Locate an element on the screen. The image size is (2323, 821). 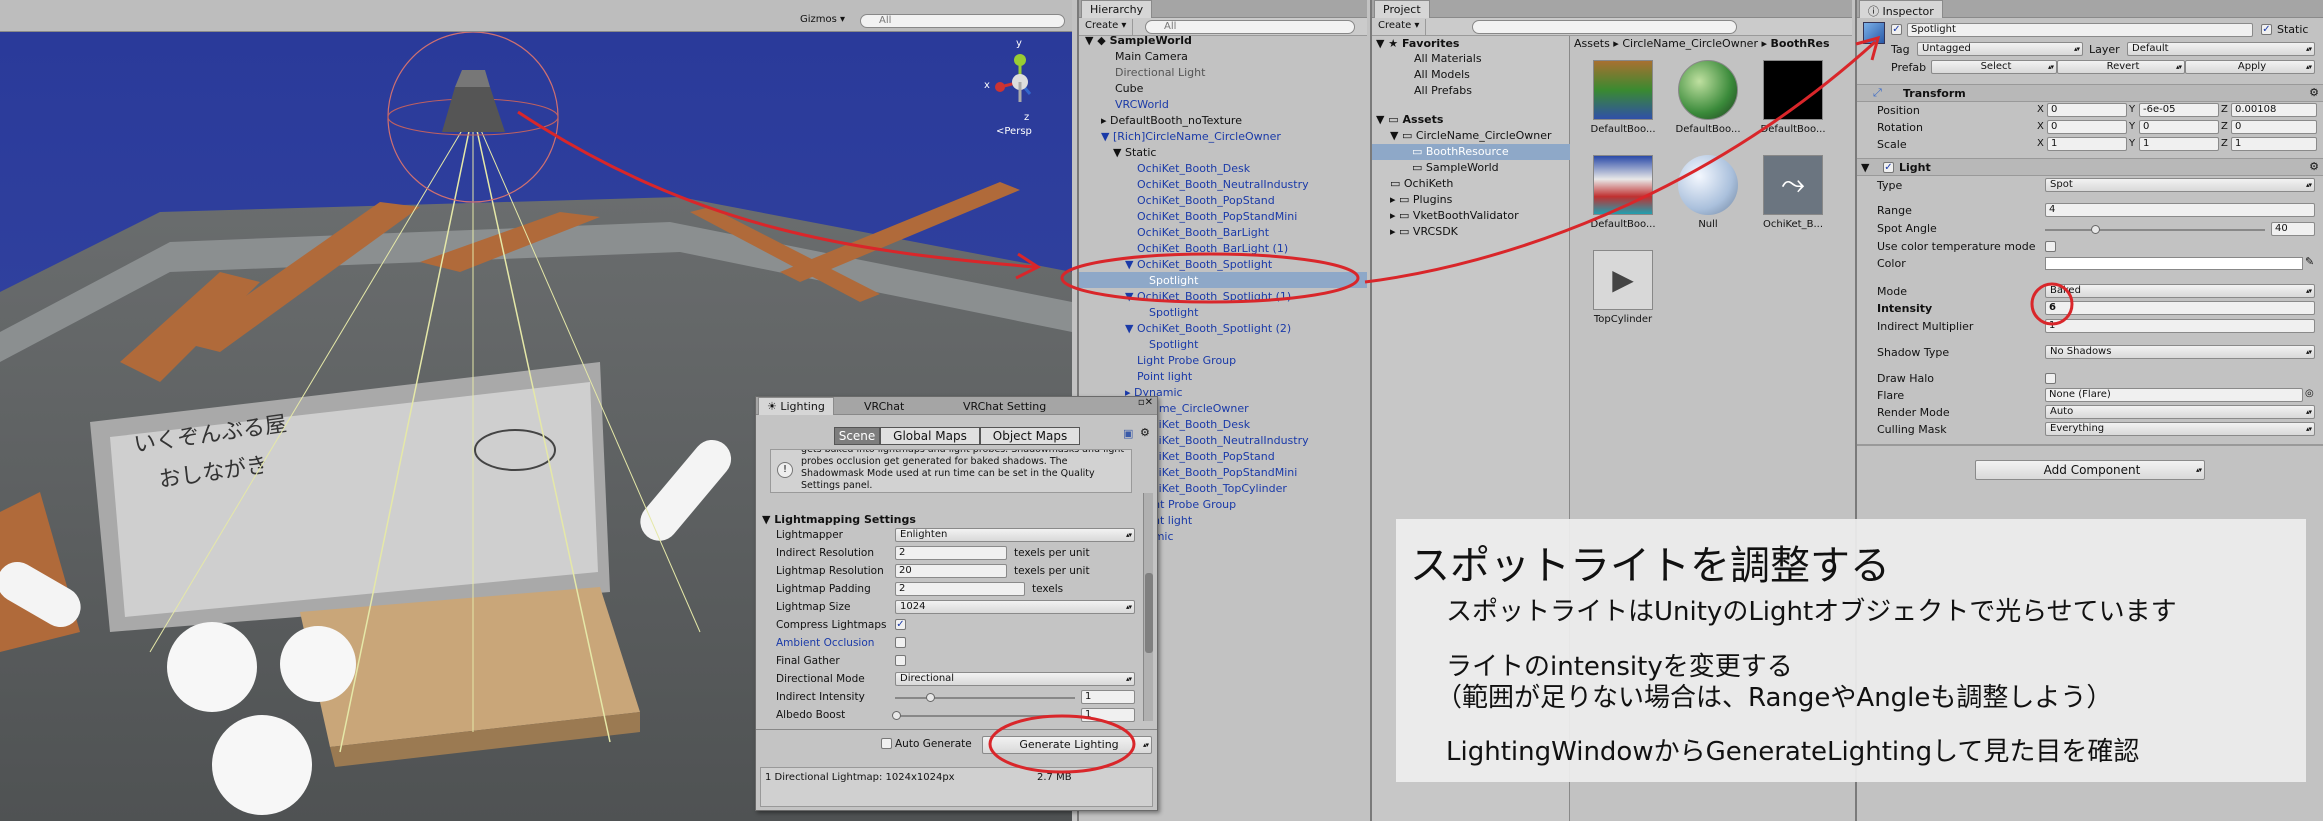
scene-root: ▼ ◆ SampleWorld is located at coordinates (1138, 41).